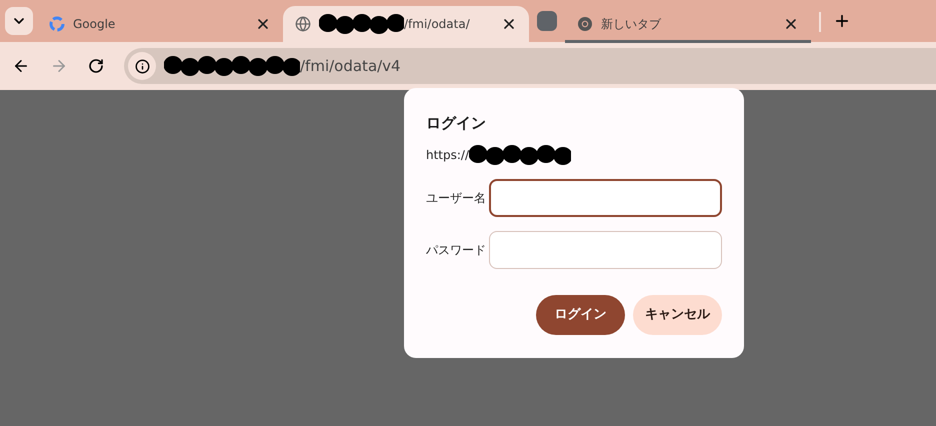 This screenshot has width=936, height=426. I want to click on dialog-button: ログイン, so click(580, 314).